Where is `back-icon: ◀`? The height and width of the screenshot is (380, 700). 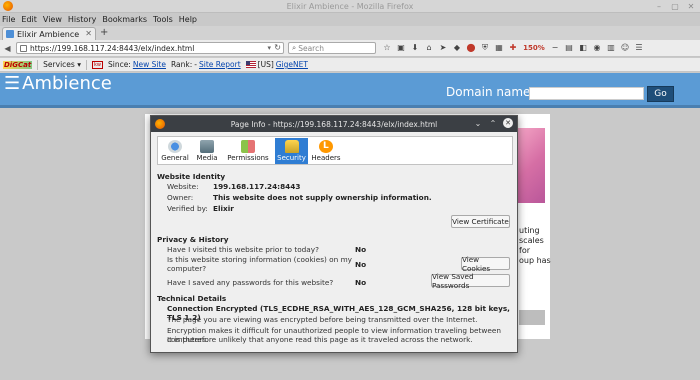
back-icon: ◀ is located at coordinates (7, 48).